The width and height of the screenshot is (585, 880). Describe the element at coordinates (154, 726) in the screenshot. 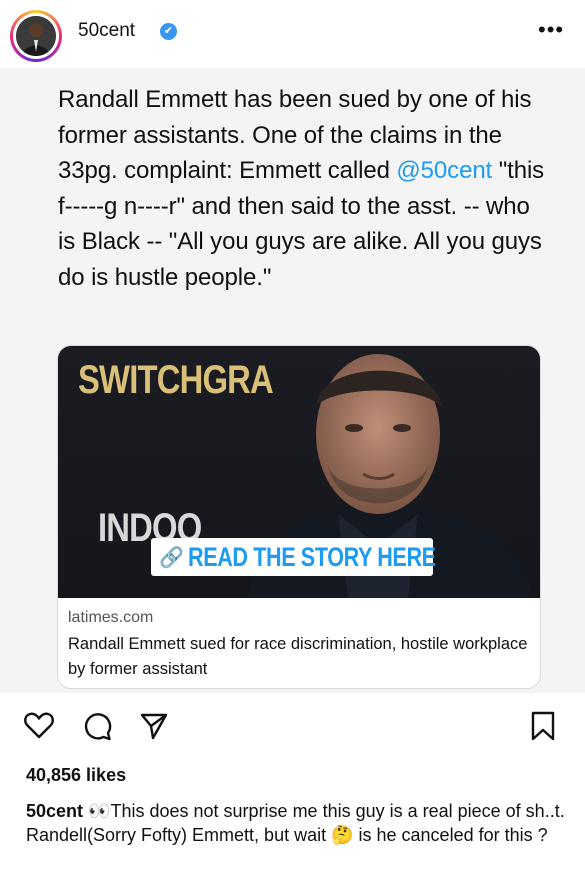

I see `send-icon` at that location.